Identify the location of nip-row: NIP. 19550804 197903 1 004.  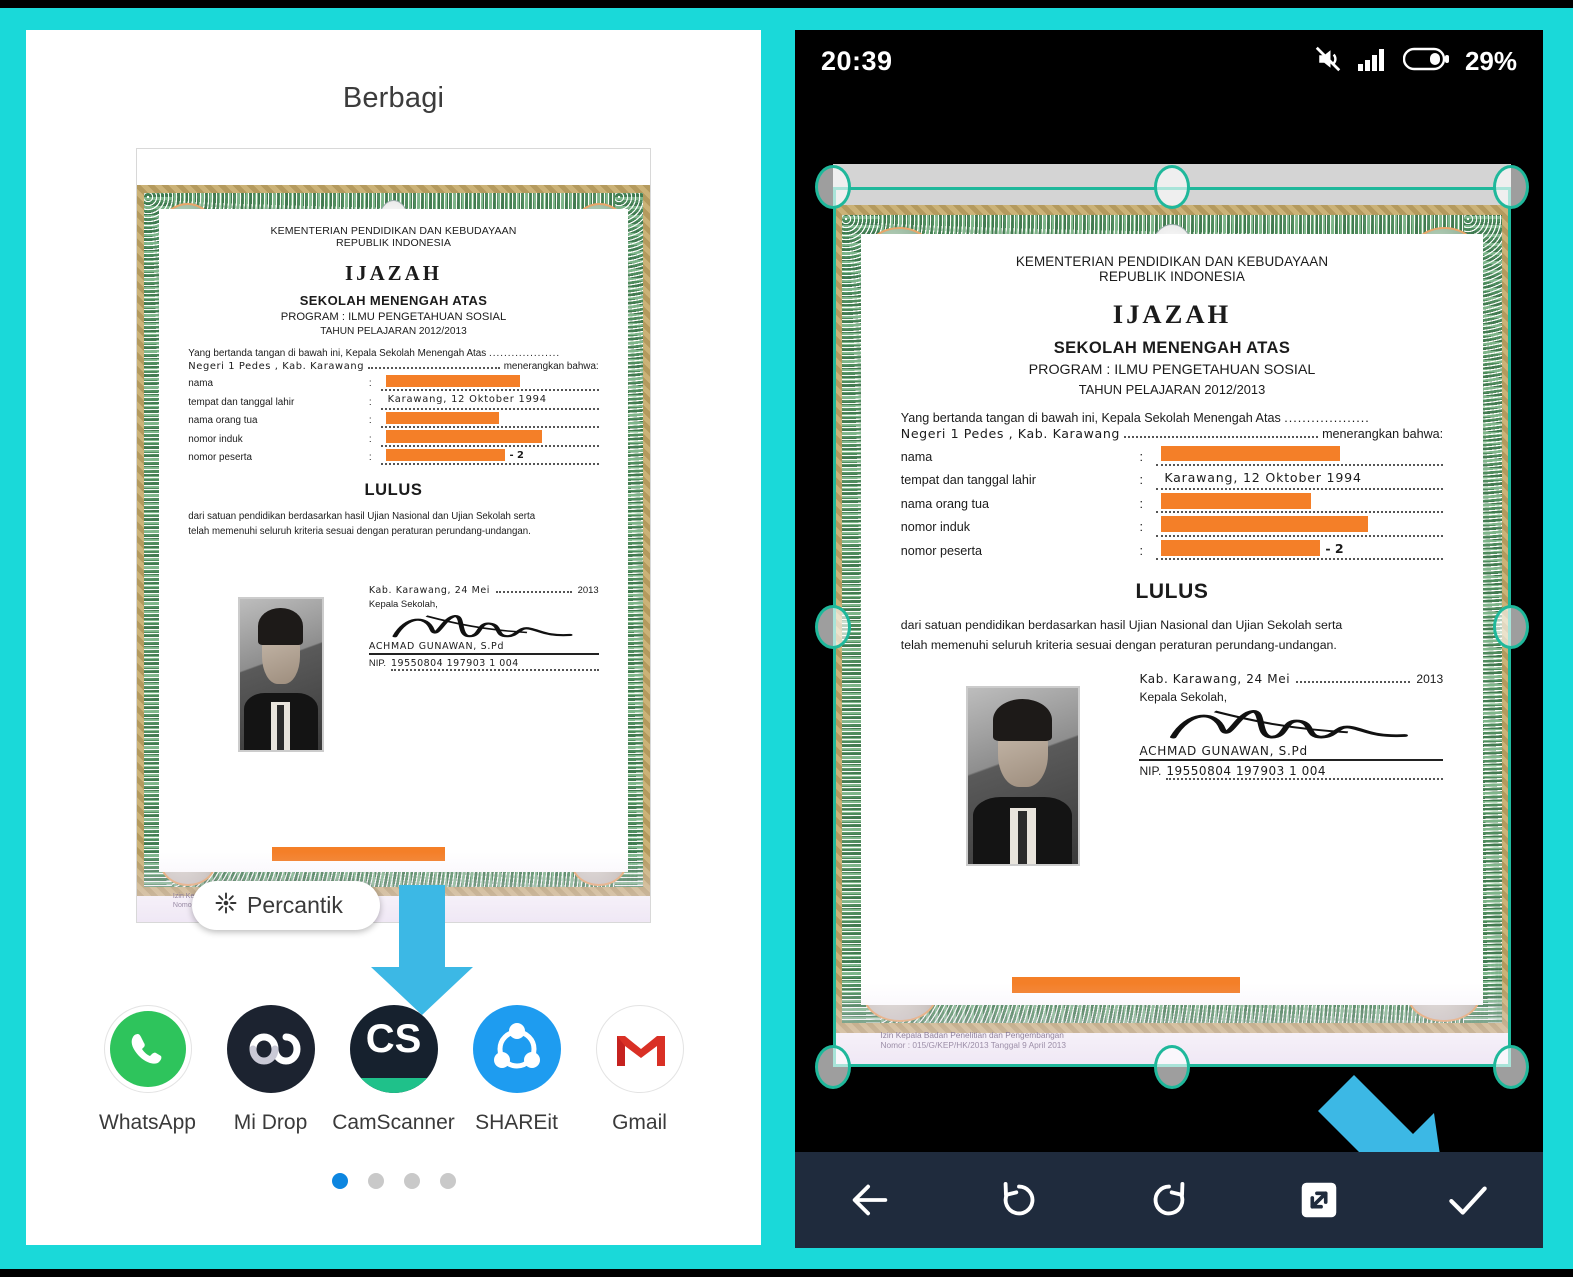
(484, 665).